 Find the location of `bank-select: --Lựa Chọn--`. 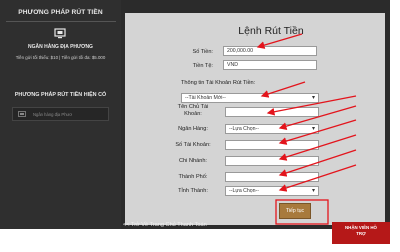

bank-select: --Lựa Chọn-- is located at coordinates (272, 129).